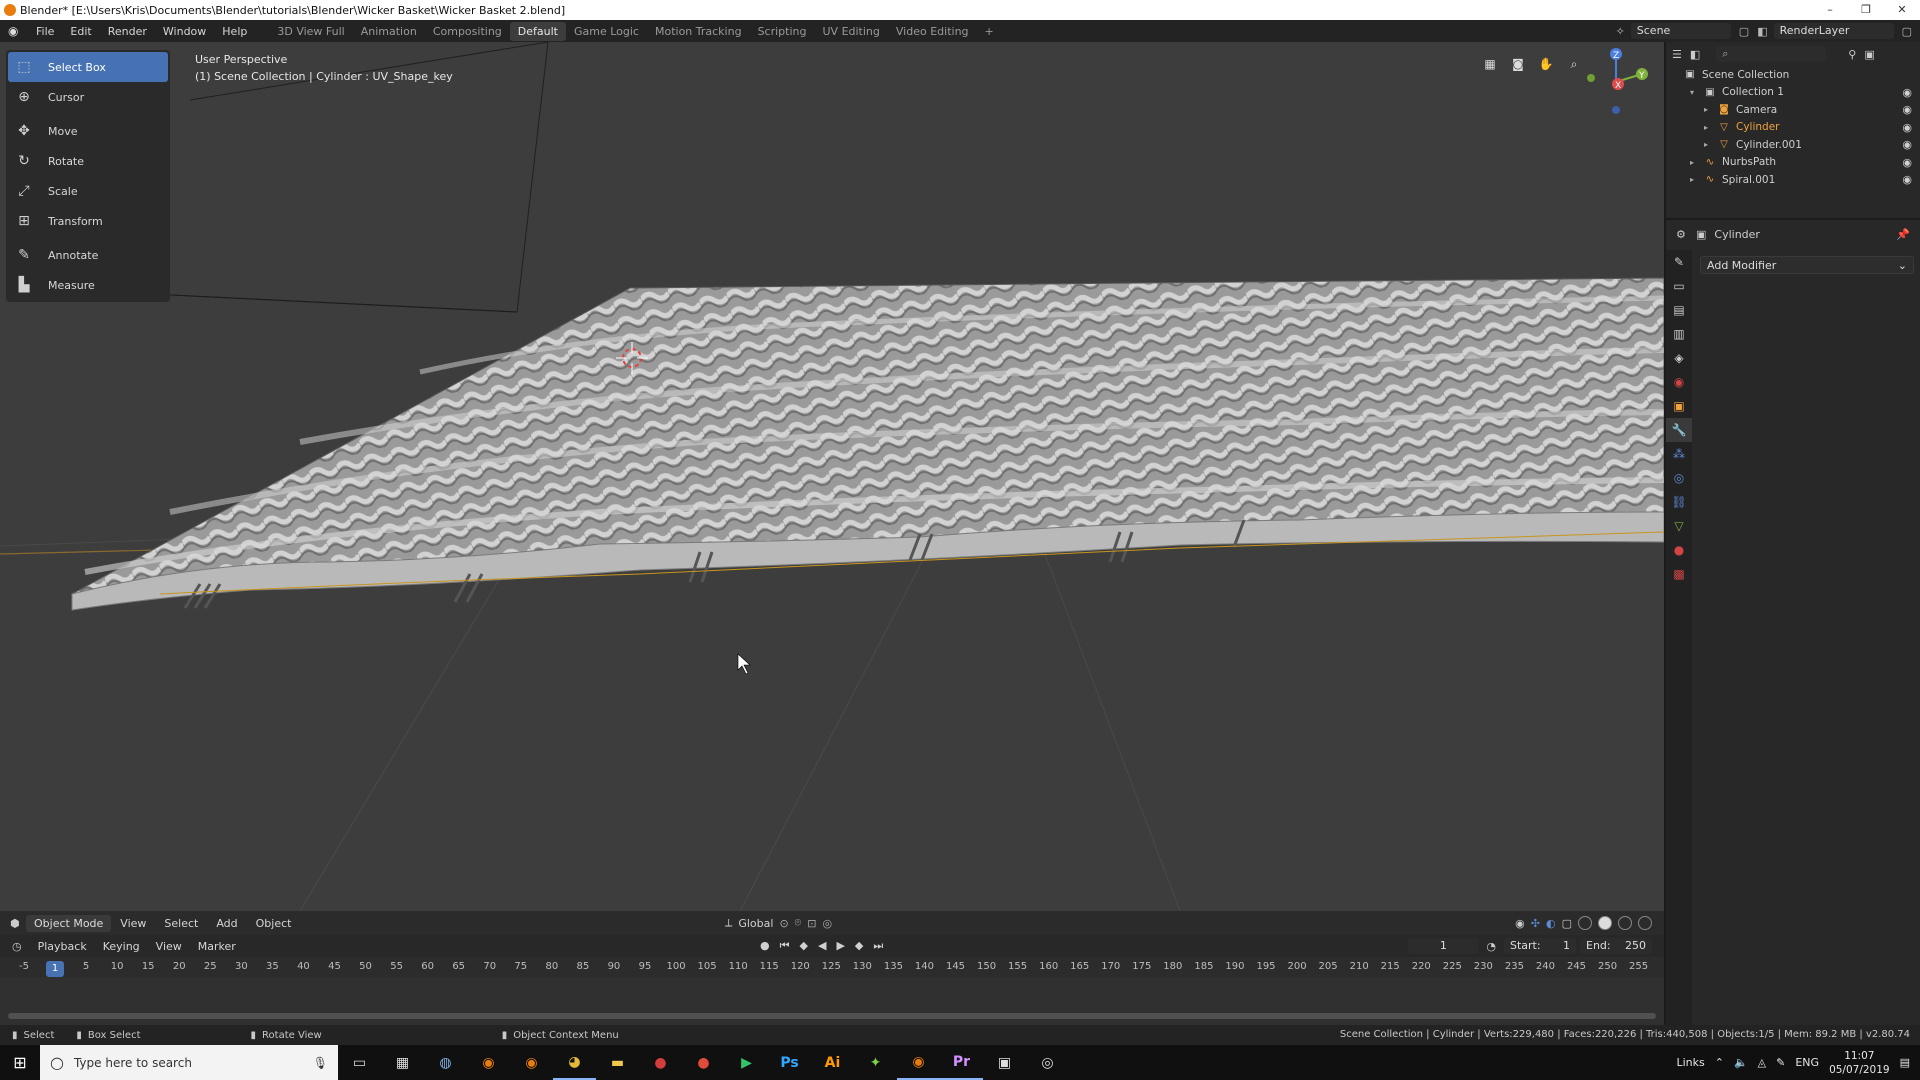 Image resolution: width=1920 pixels, height=1080 pixels. I want to click on data-tab-icon: ▽, so click(1679, 526).